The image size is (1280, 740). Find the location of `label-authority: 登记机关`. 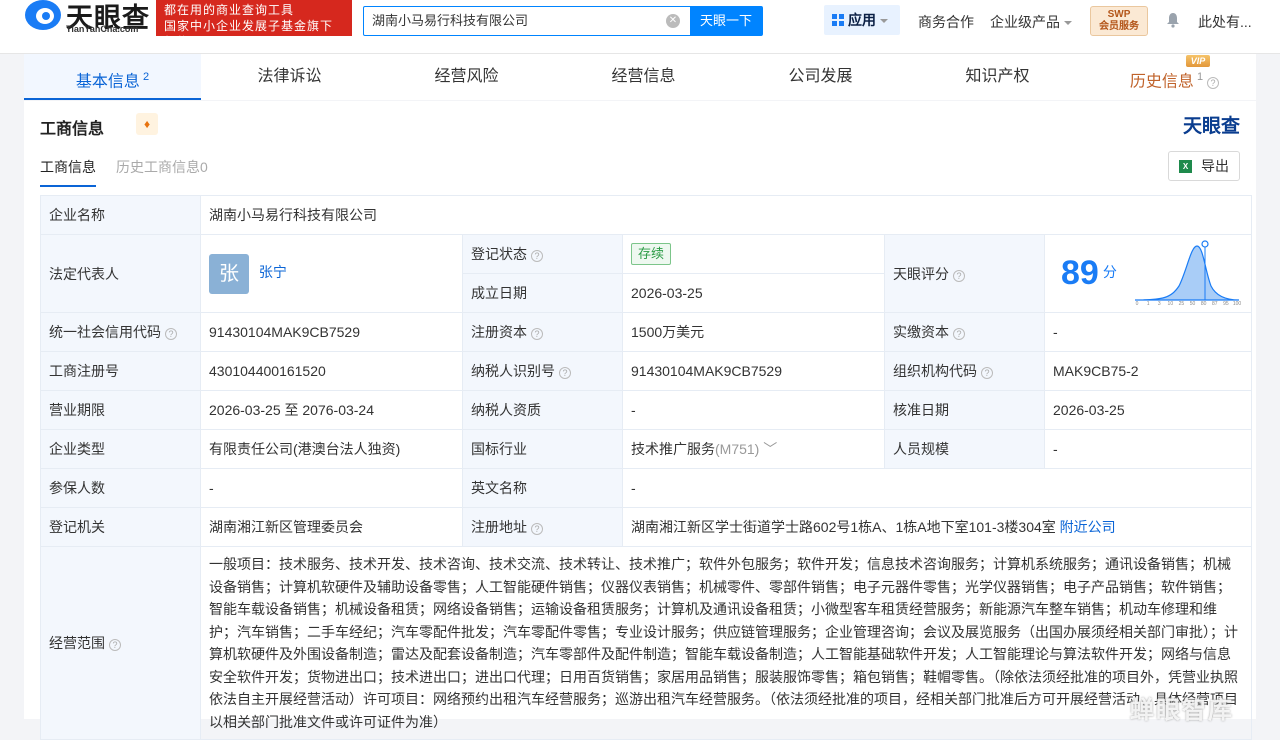

label-authority: 登记机关 is located at coordinates (120, 527).